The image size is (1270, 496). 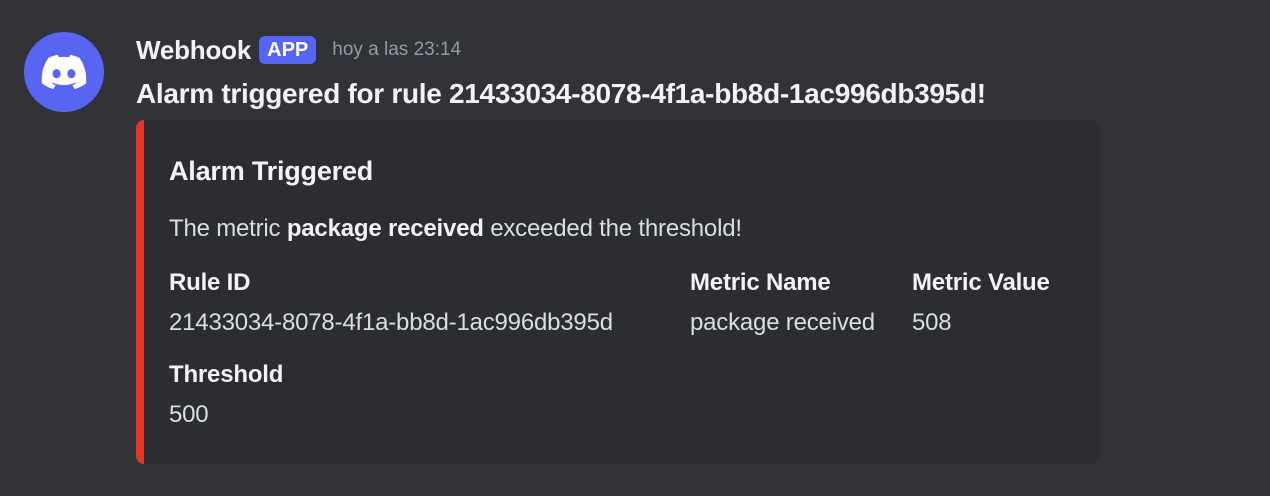 I want to click on embed-title: Alarm Triggered, so click(x=271, y=171).